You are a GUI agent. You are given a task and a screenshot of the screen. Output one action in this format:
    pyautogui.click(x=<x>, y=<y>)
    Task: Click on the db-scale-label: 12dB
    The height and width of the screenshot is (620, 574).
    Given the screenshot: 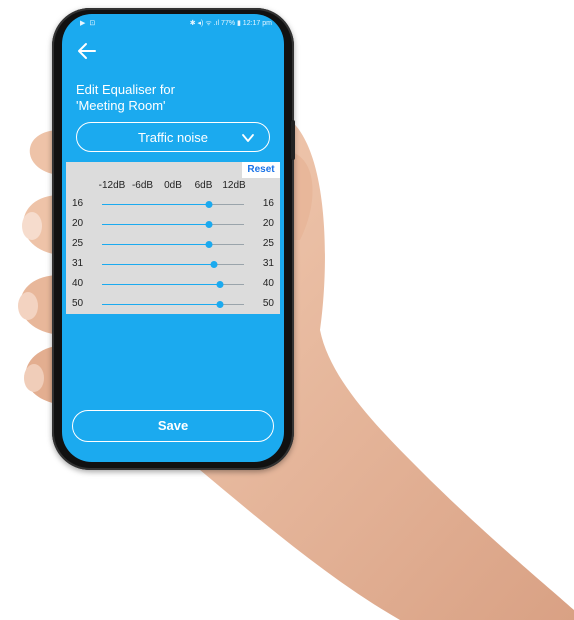 What is the action you would take?
    pyautogui.click(x=234, y=185)
    